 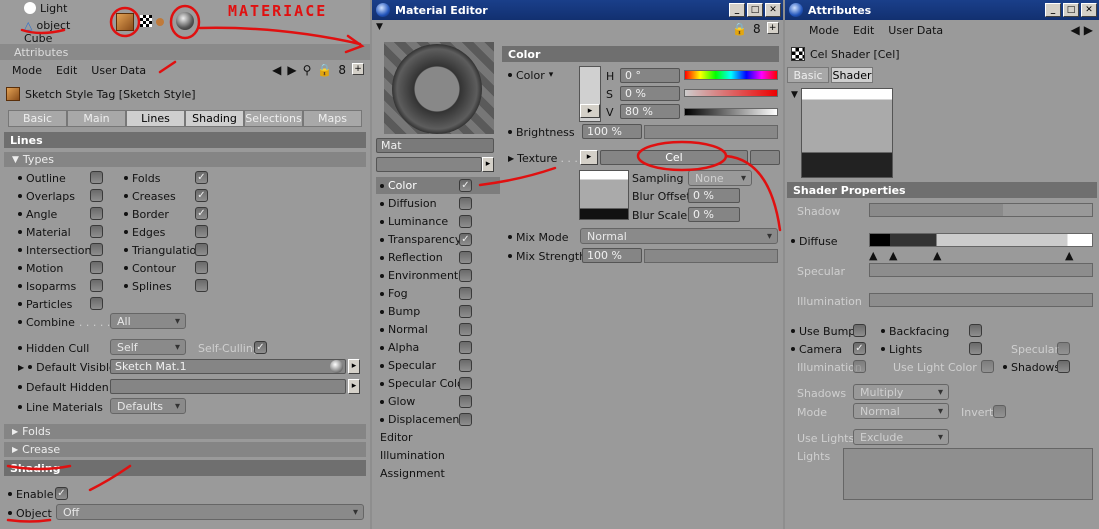 What do you see at coordinates (228, 366) in the screenshot?
I see `default-visible-field: Sketch Mat.1` at bounding box center [228, 366].